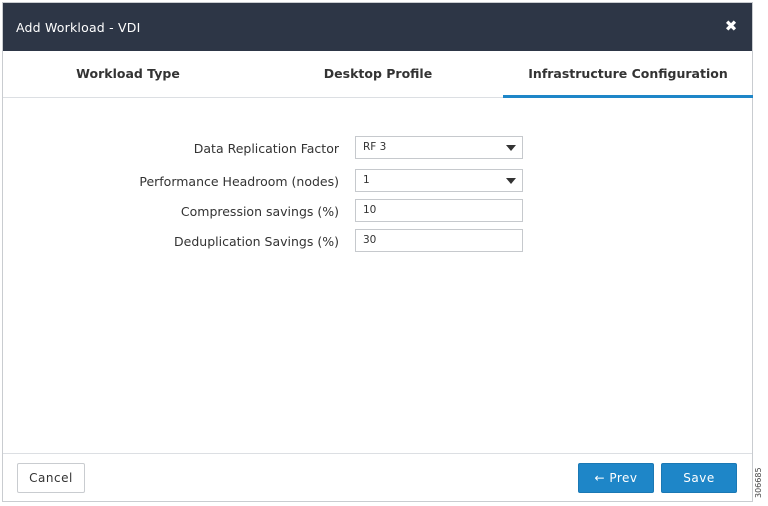 This screenshot has width=768, height=506. What do you see at coordinates (731, 26) in the screenshot?
I see `close-icon: ✖` at bounding box center [731, 26].